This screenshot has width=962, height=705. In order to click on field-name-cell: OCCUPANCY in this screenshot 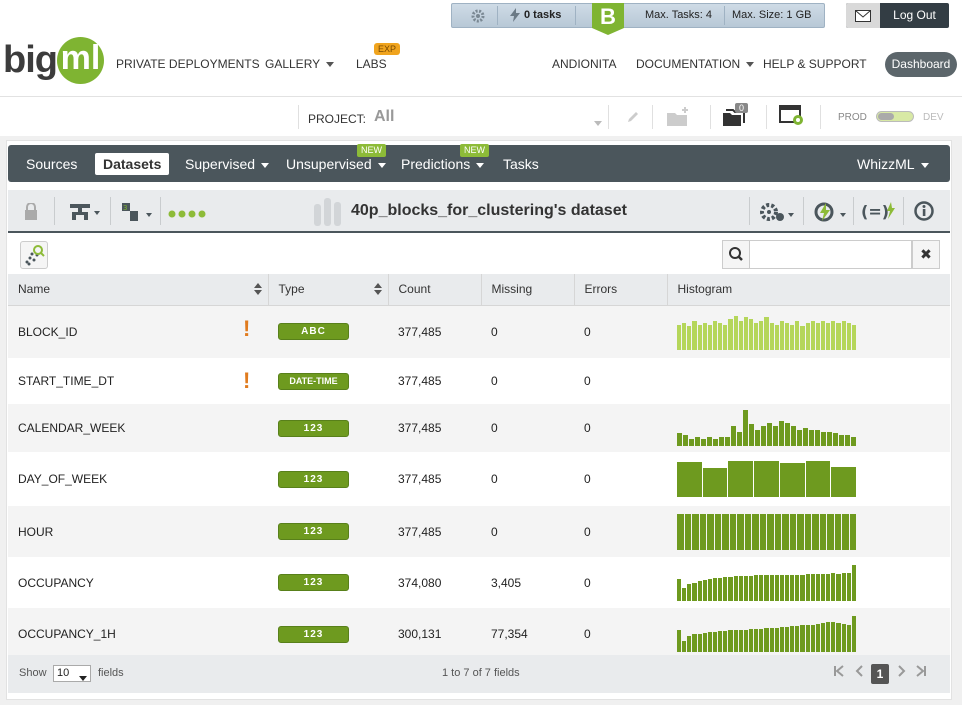, I will do `click(138, 582)`.